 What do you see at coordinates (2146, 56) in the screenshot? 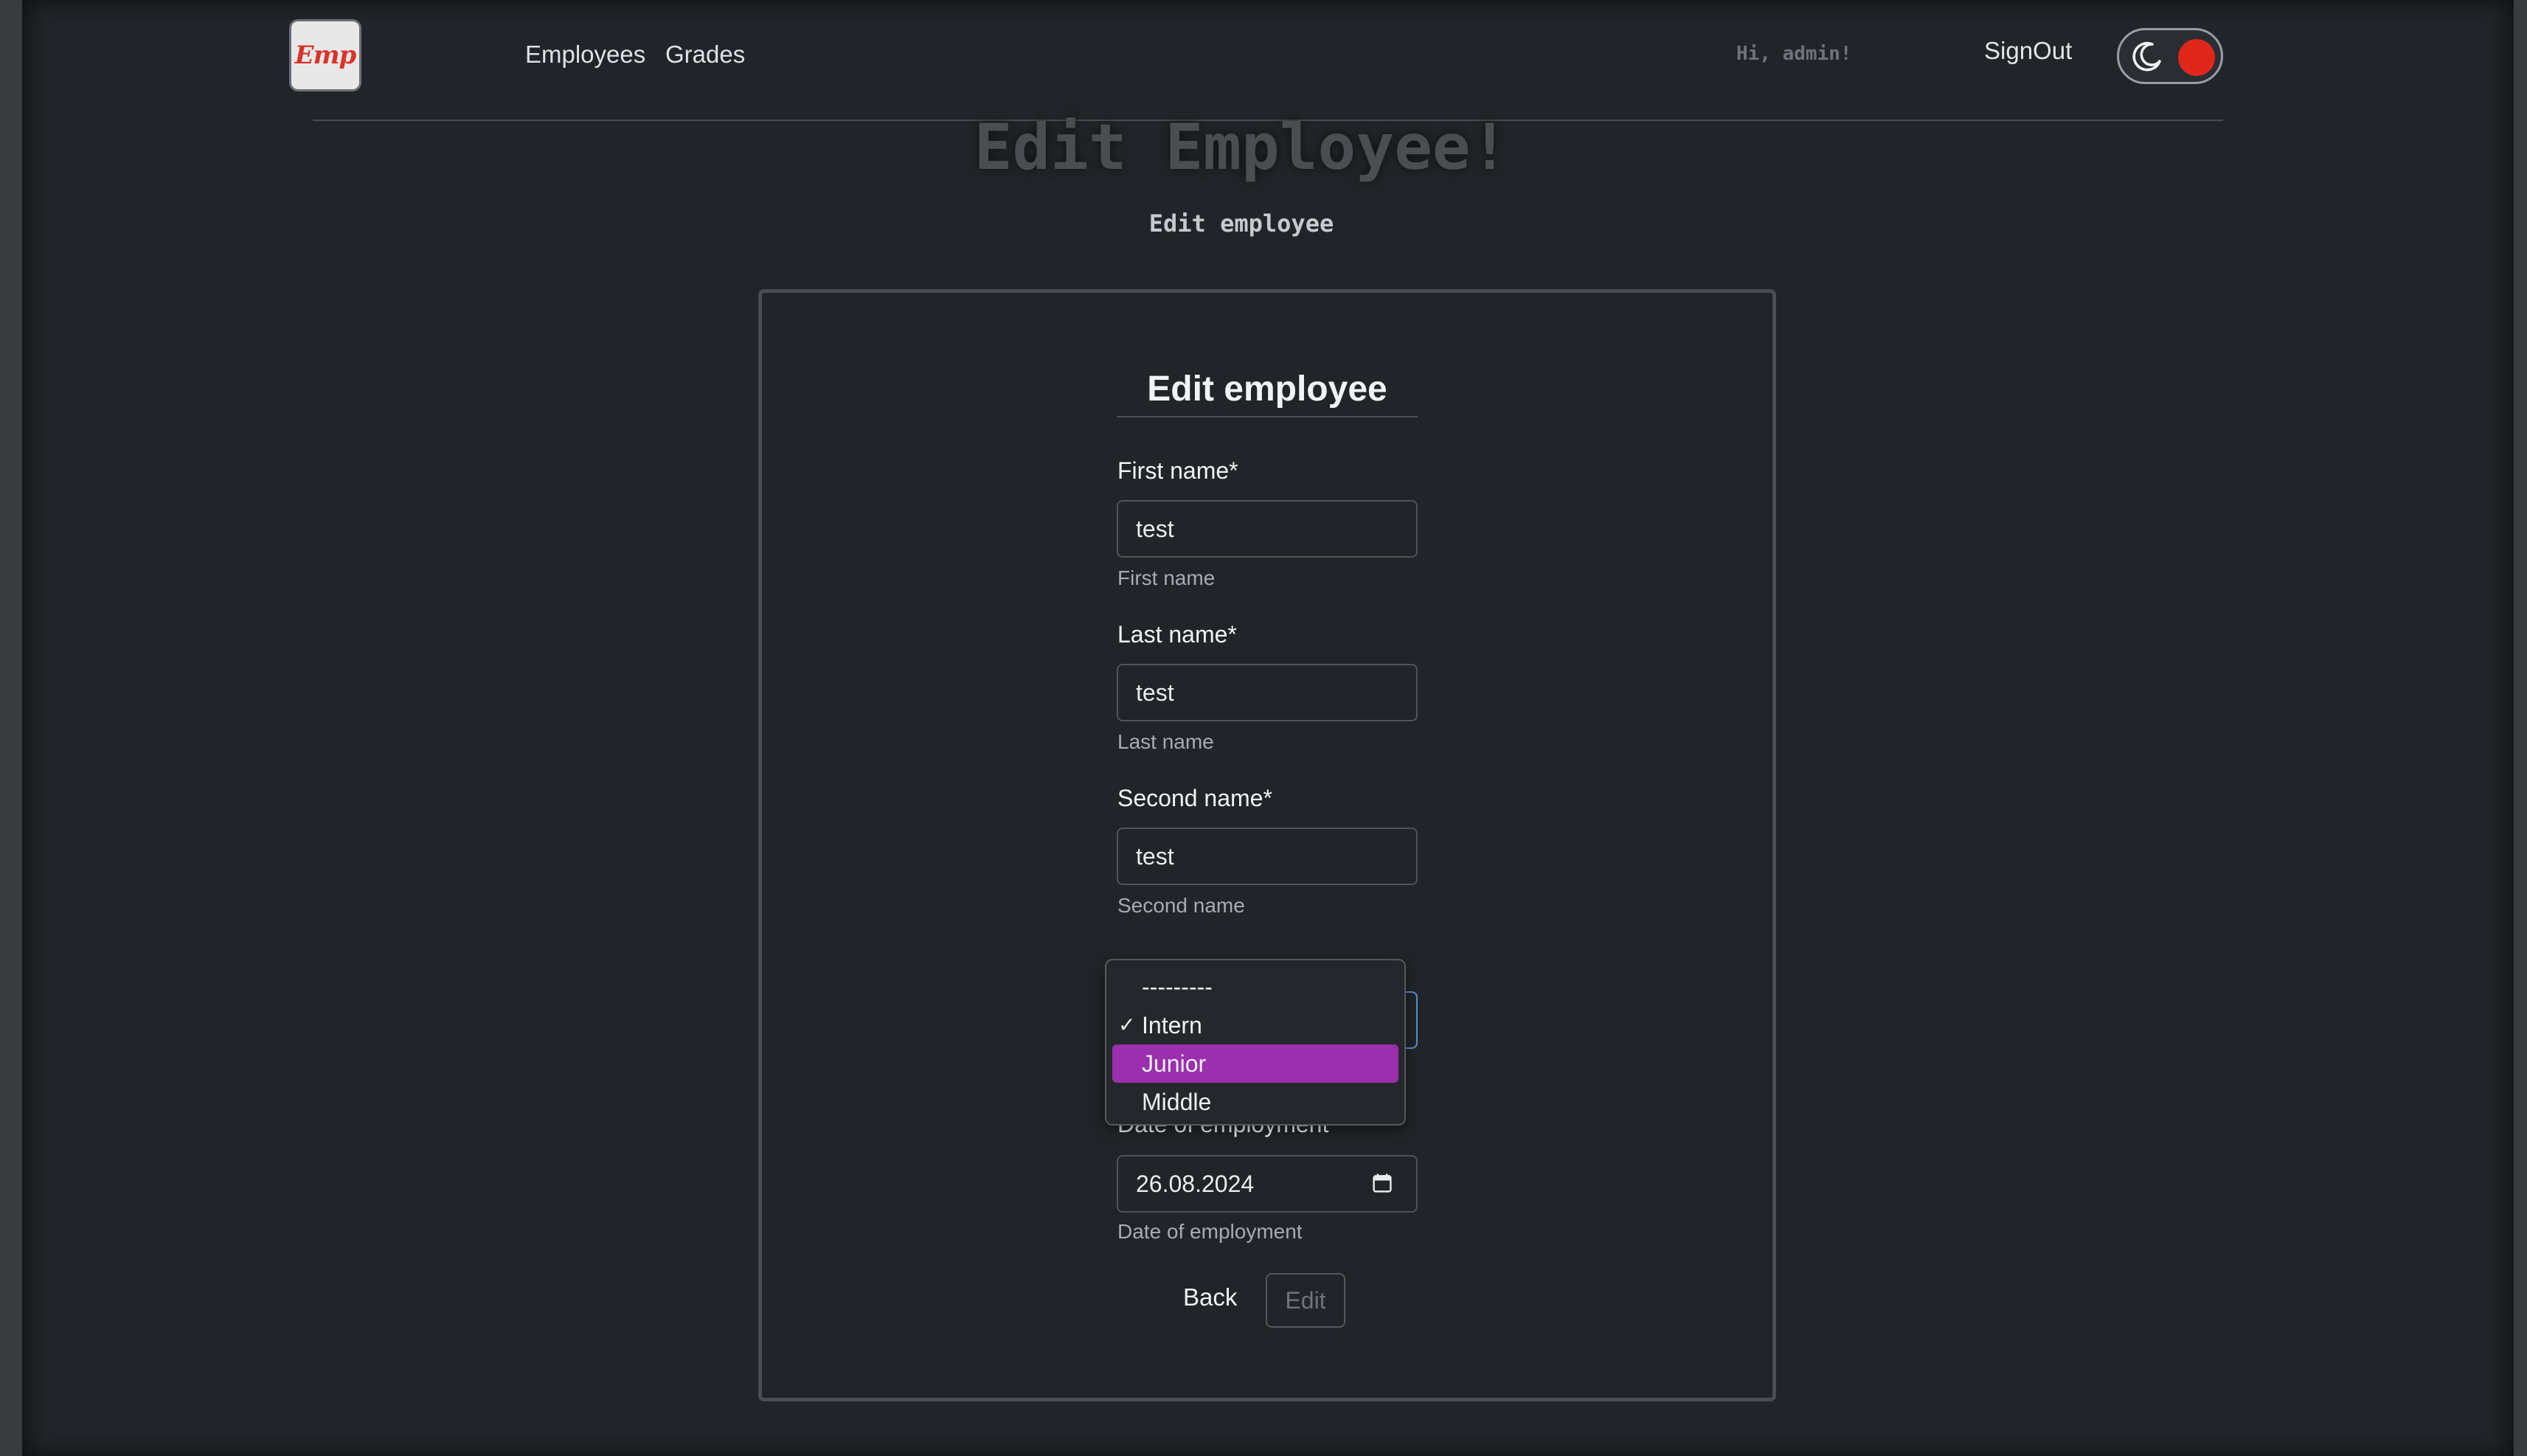
I see `moon-icon` at bounding box center [2146, 56].